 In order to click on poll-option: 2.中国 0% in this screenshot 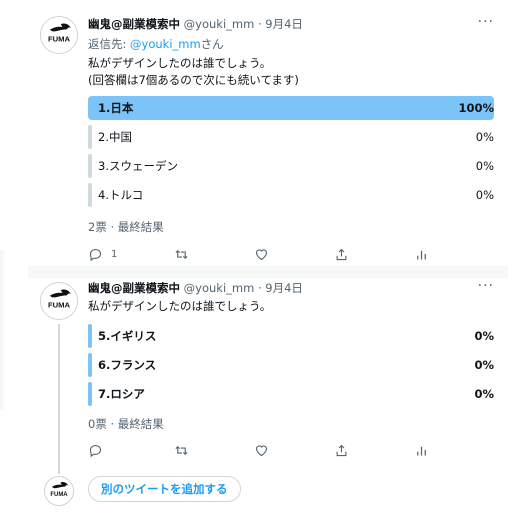, I will do `click(291, 137)`.